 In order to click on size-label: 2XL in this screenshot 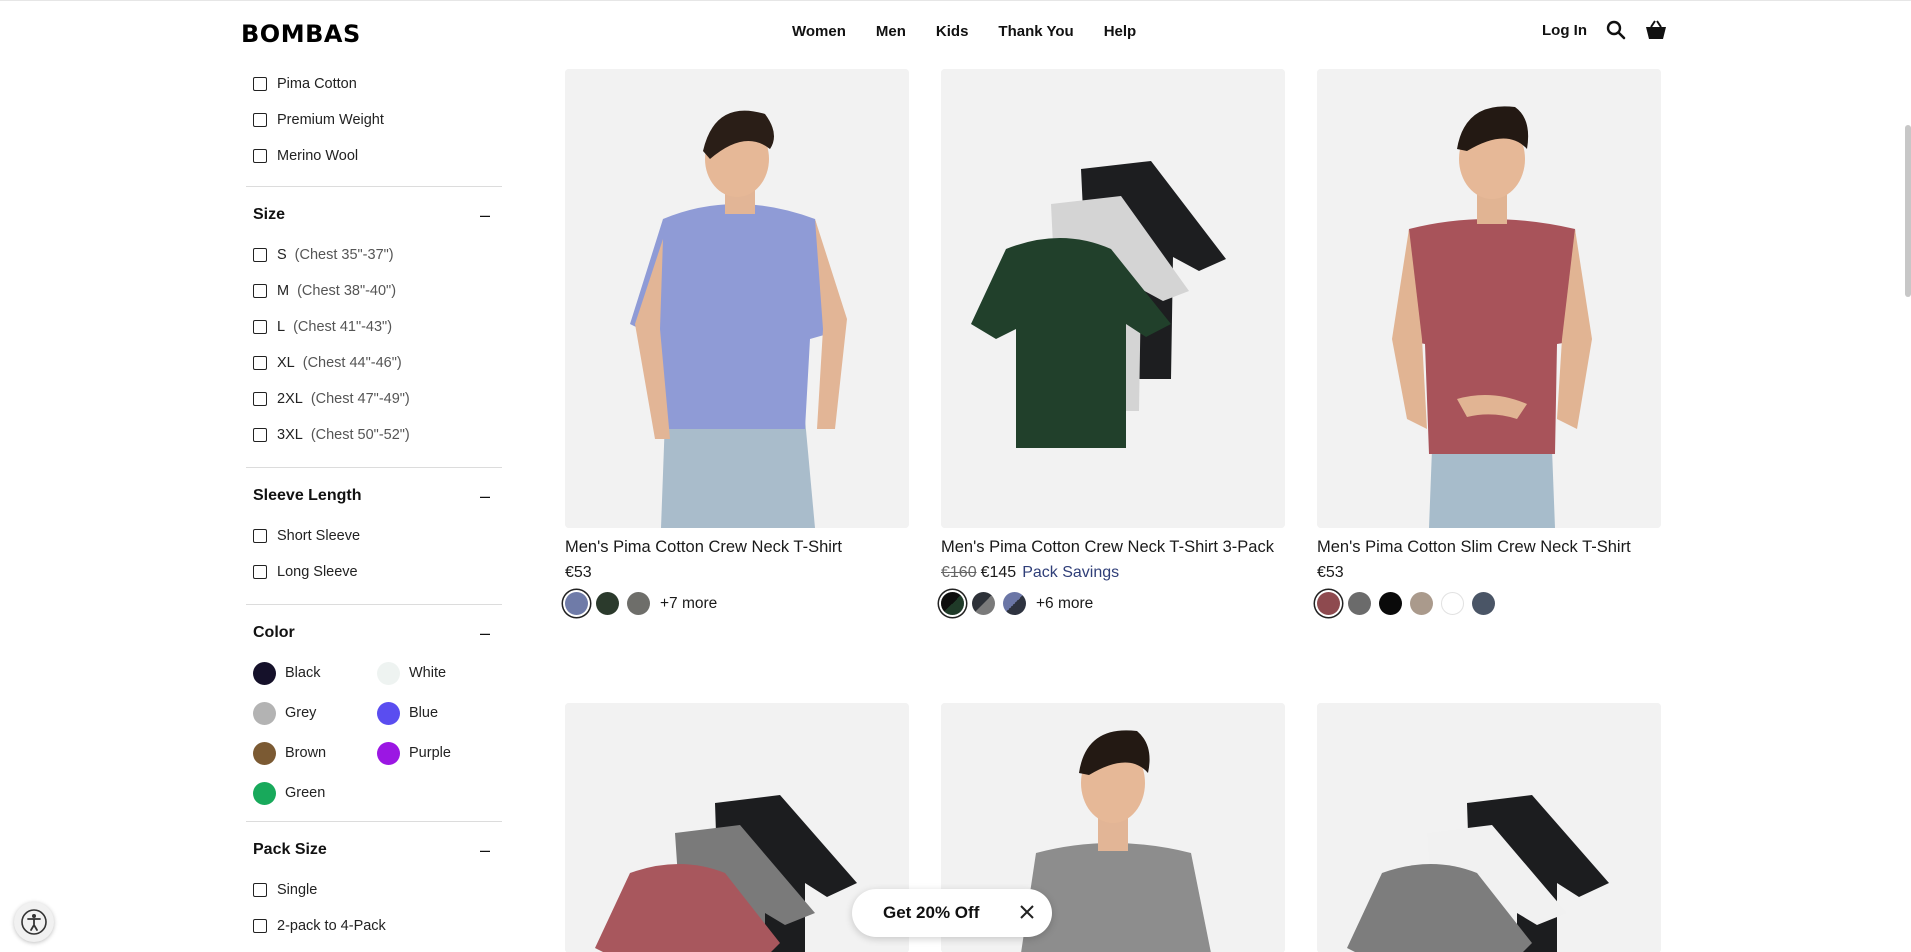, I will do `click(290, 399)`.